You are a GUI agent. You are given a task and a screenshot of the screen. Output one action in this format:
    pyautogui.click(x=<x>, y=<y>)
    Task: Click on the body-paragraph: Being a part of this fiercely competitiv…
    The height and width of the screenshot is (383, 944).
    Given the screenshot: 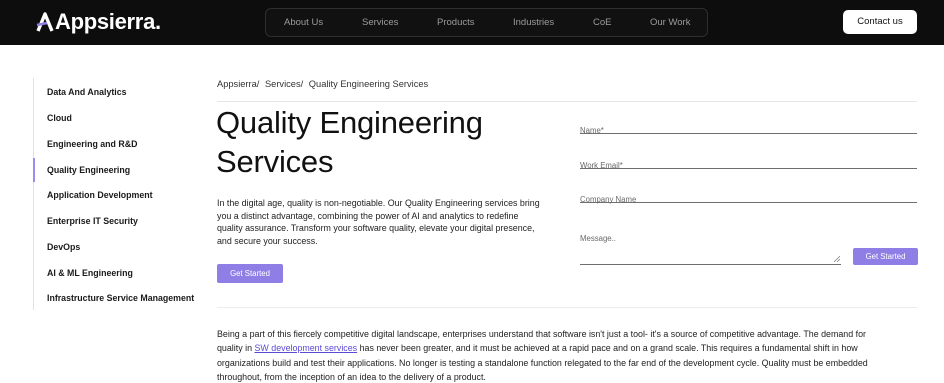 What is the action you would take?
    pyautogui.click(x=569, y=355)
    